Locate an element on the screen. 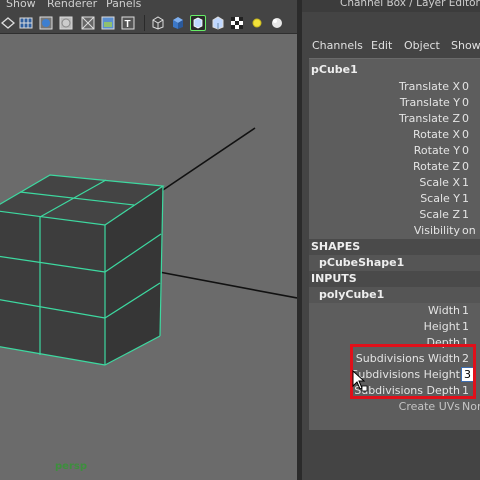  input-channel-row: Subdivisions Width 2 is located at coordinates (394, 359).